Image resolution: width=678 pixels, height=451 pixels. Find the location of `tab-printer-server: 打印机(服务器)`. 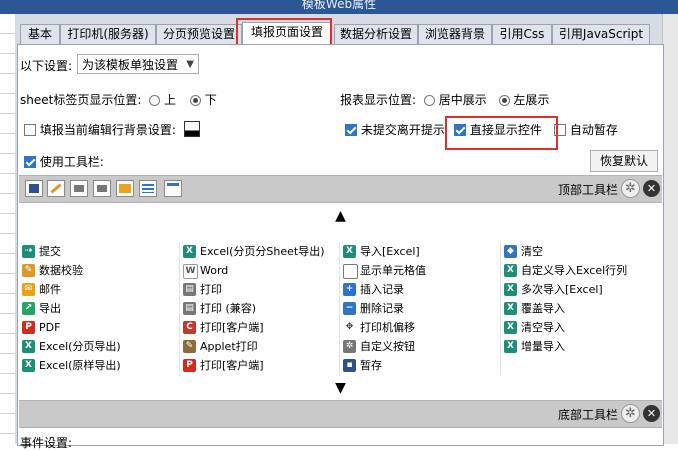

tab-printer-server: 打印机(服务器) is located at coordinates (108, 34).